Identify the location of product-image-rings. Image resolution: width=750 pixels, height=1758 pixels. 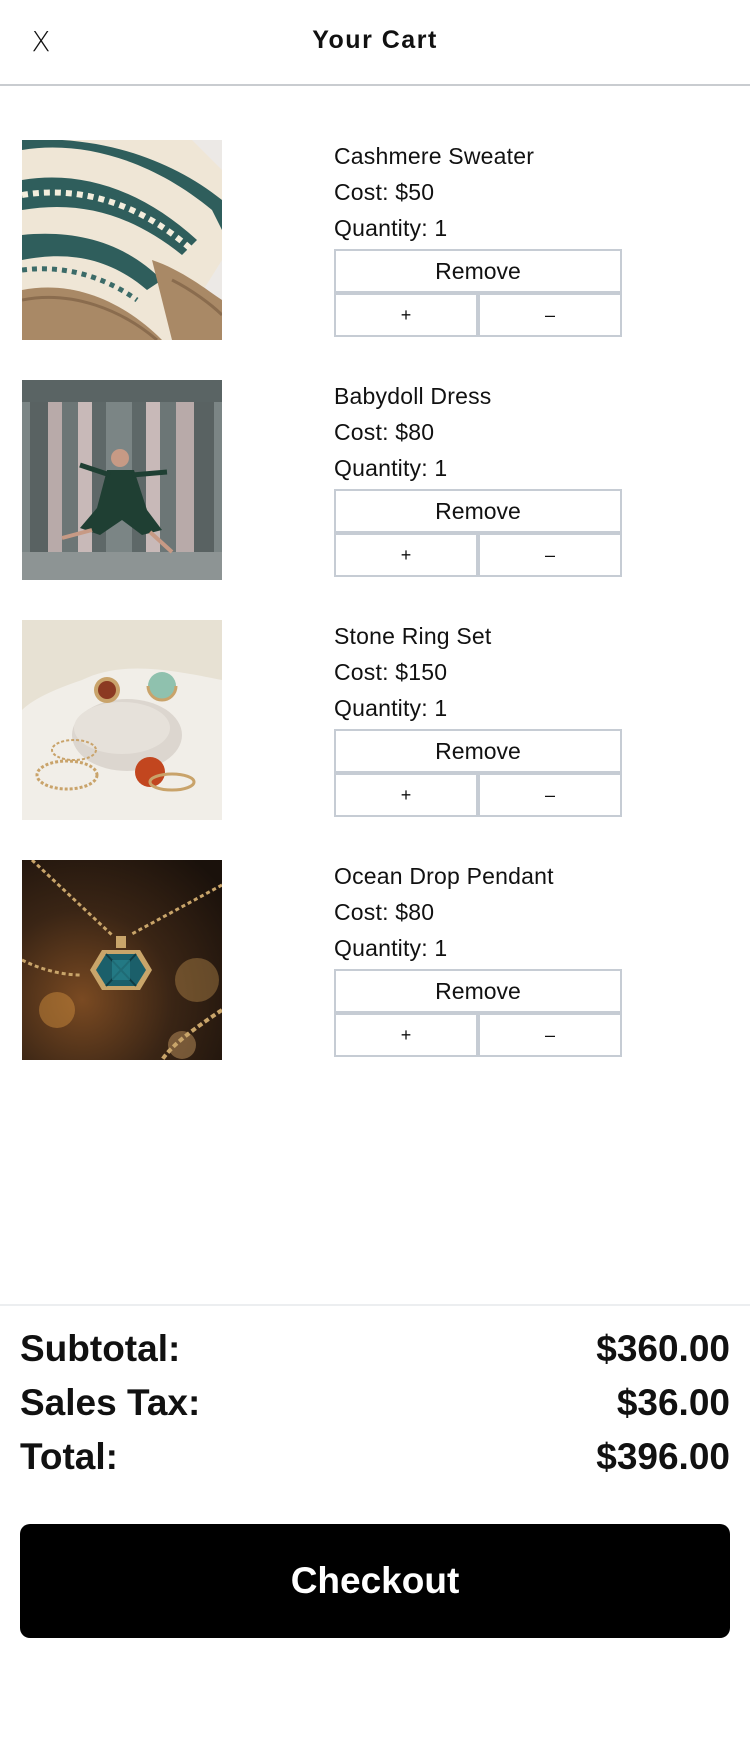
(122, 720).